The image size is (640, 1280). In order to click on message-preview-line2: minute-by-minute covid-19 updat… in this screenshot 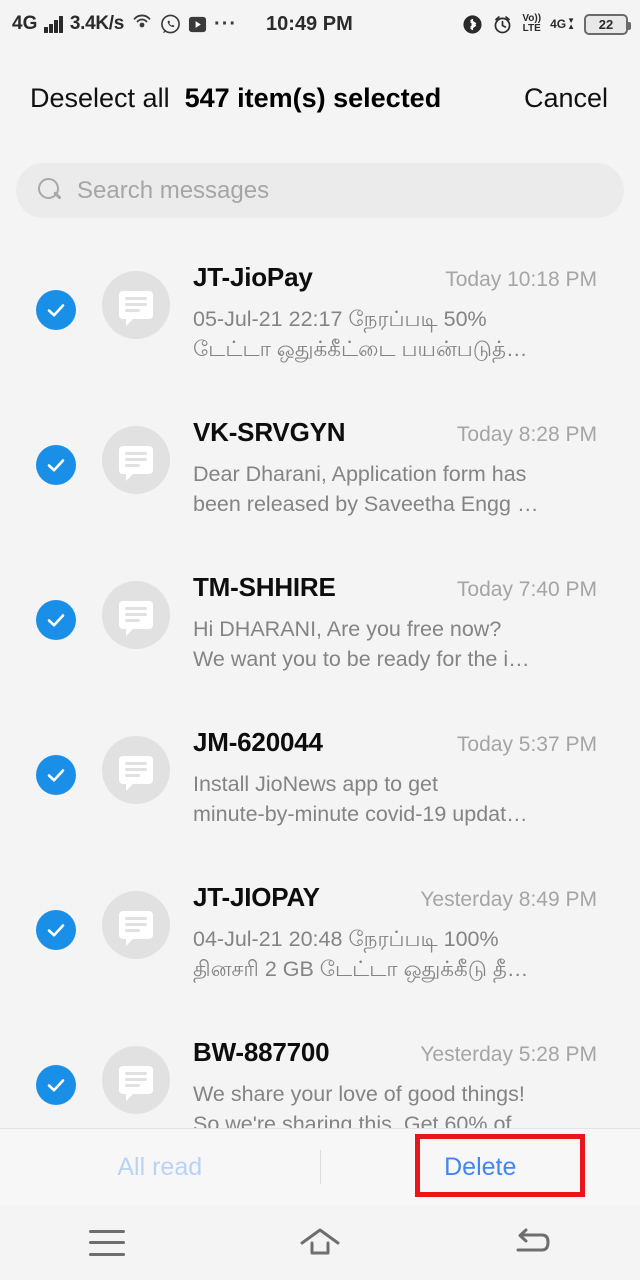, I will do `click(360, 814)`.